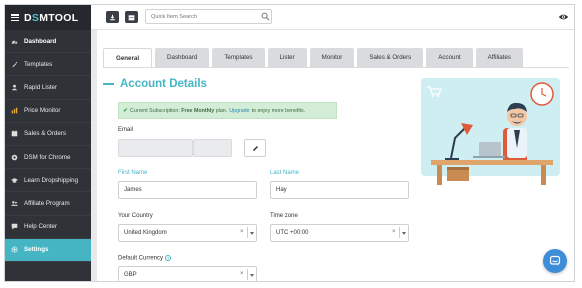 The height and width of the screenshot is (288, 582). Describe the element at coordinates (15, 17) in the screenshot. I see `hamburger-menu-icon` at that location.